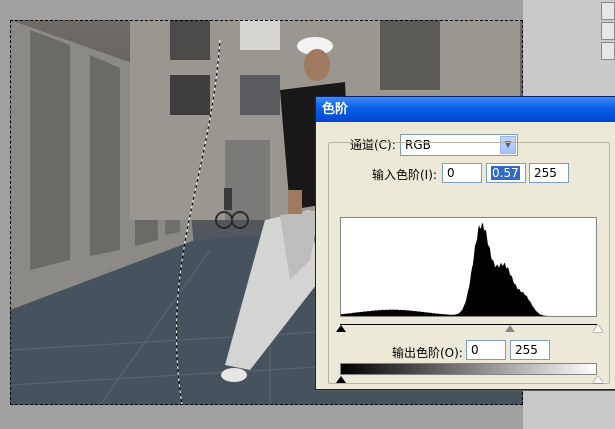 The height and width of the screenshot is (429, 615). Describe the element at coordinates (549, 173) in the screenshot. I see `input-white-field: 255` at that location.